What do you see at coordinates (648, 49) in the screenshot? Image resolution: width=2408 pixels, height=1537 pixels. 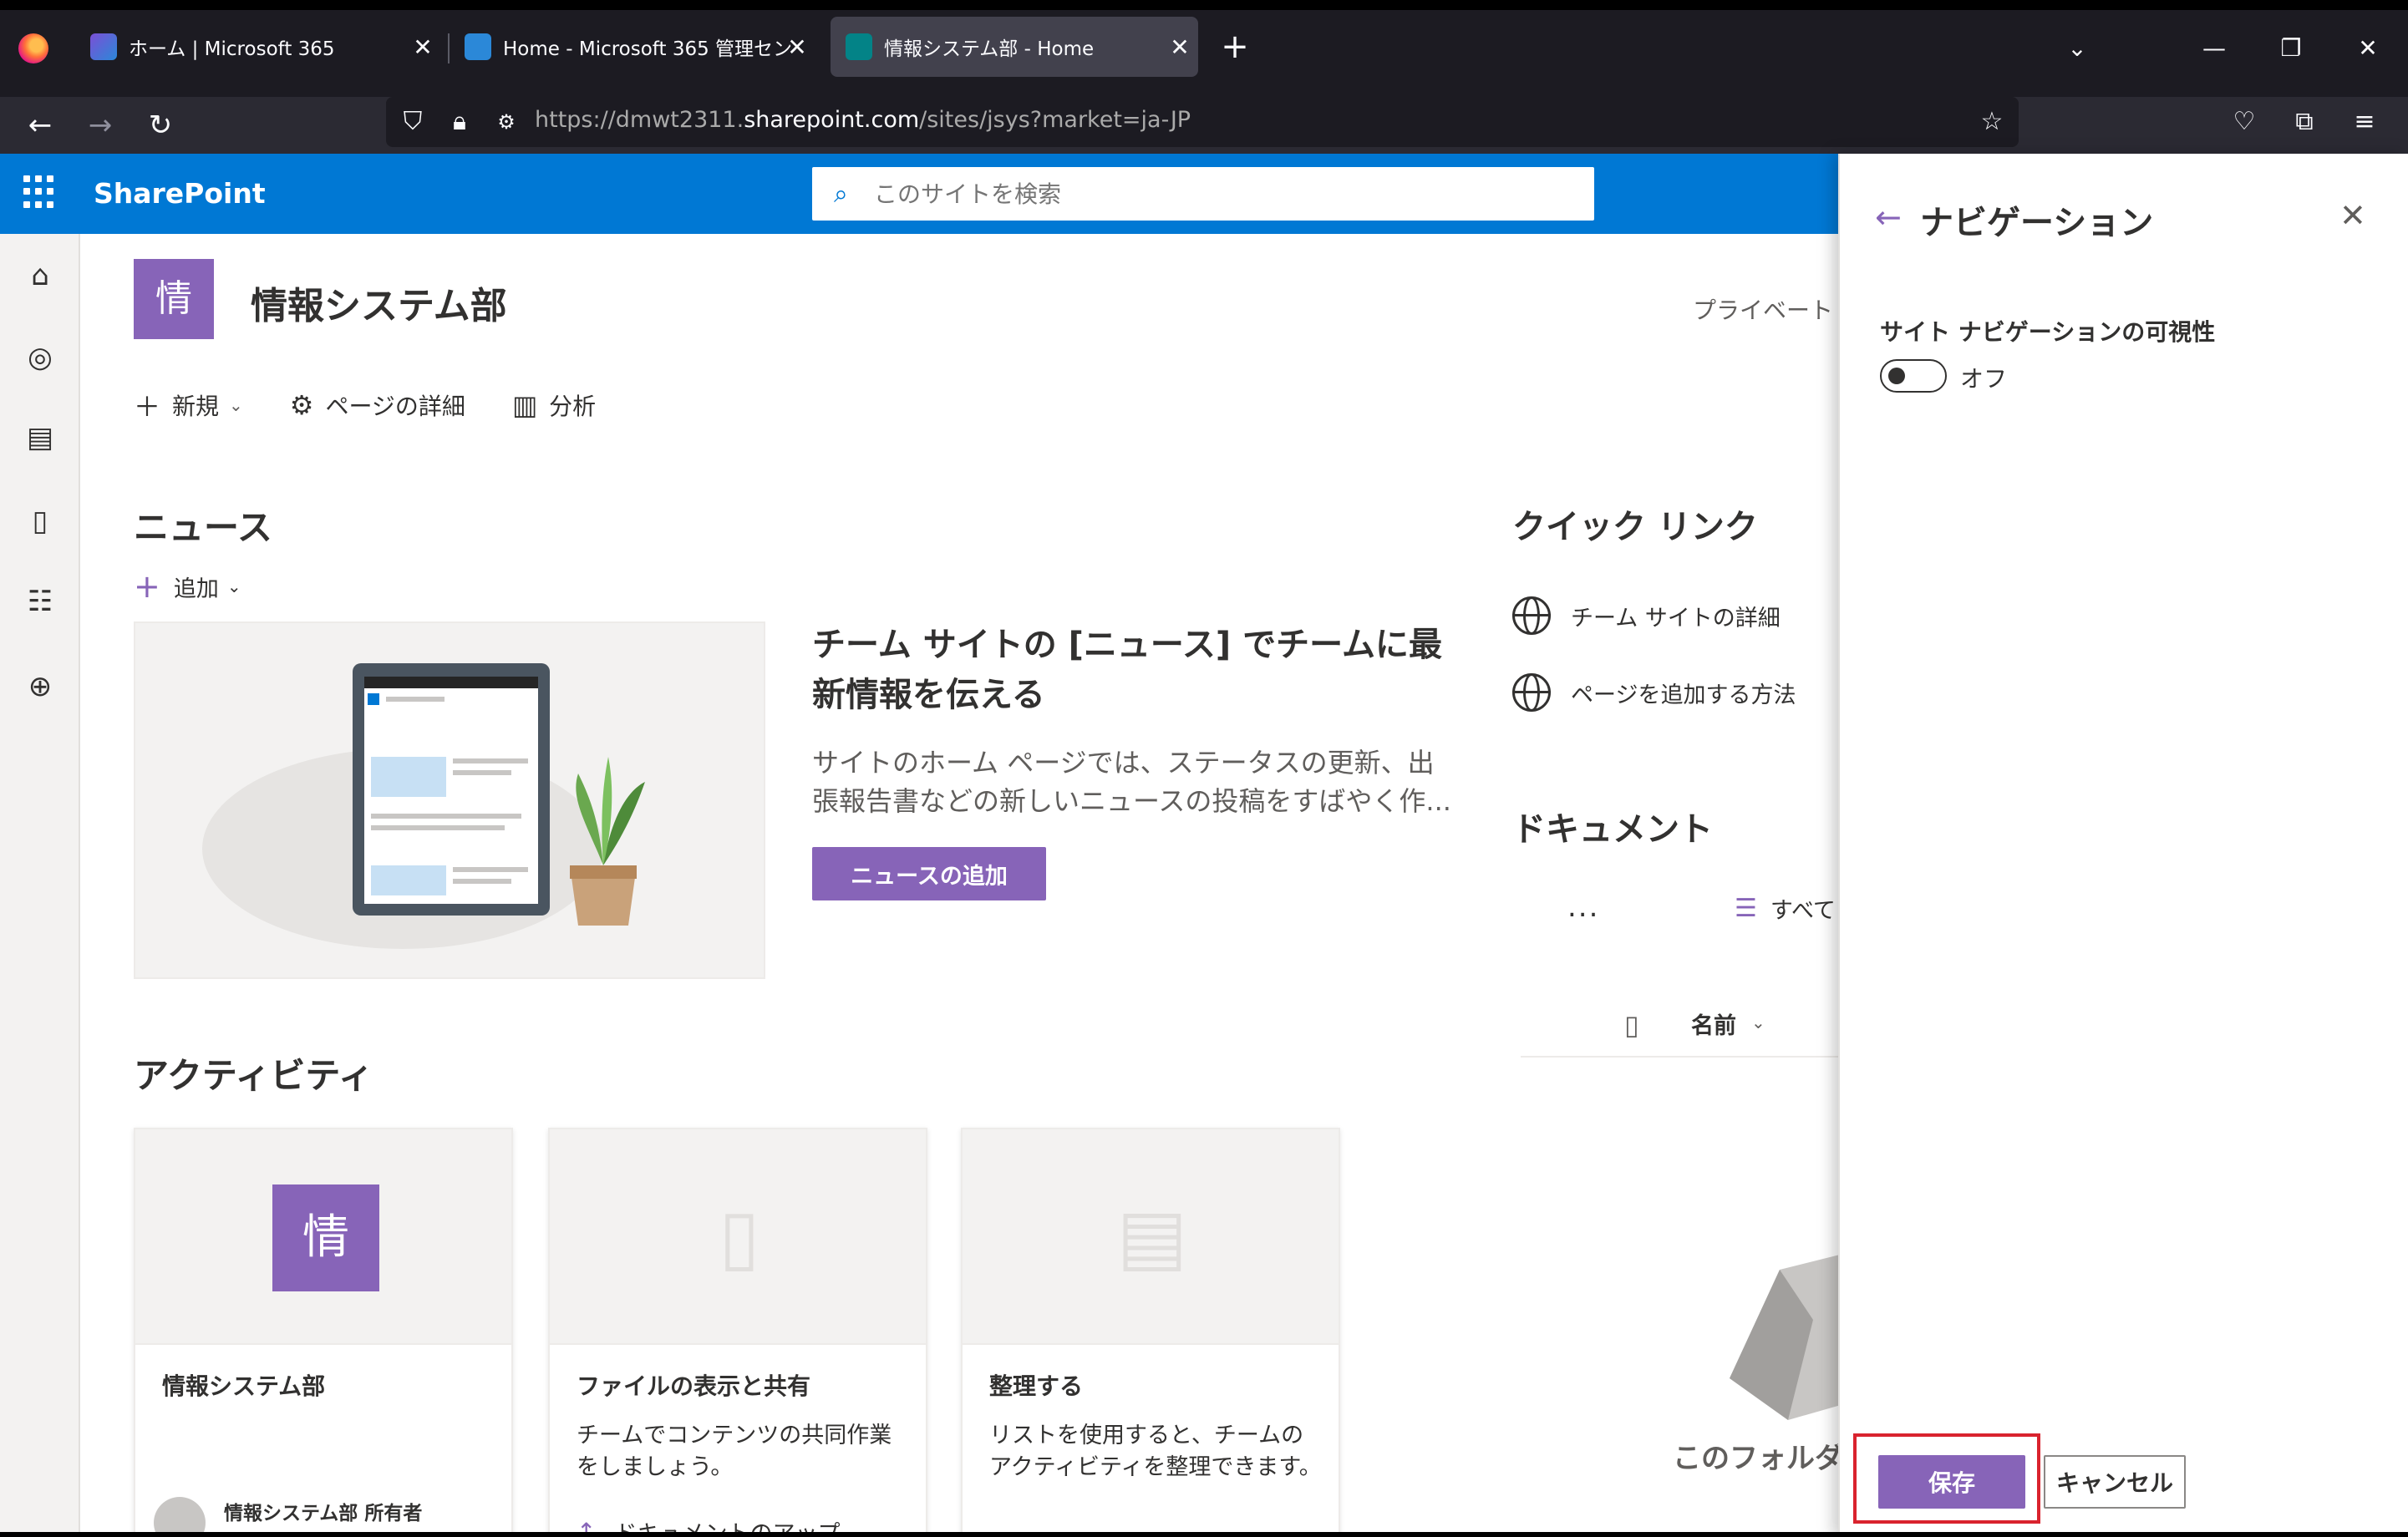 I see `tab-title: Home - Microsoft 365 管理セン` at bounding box center [648, 49].